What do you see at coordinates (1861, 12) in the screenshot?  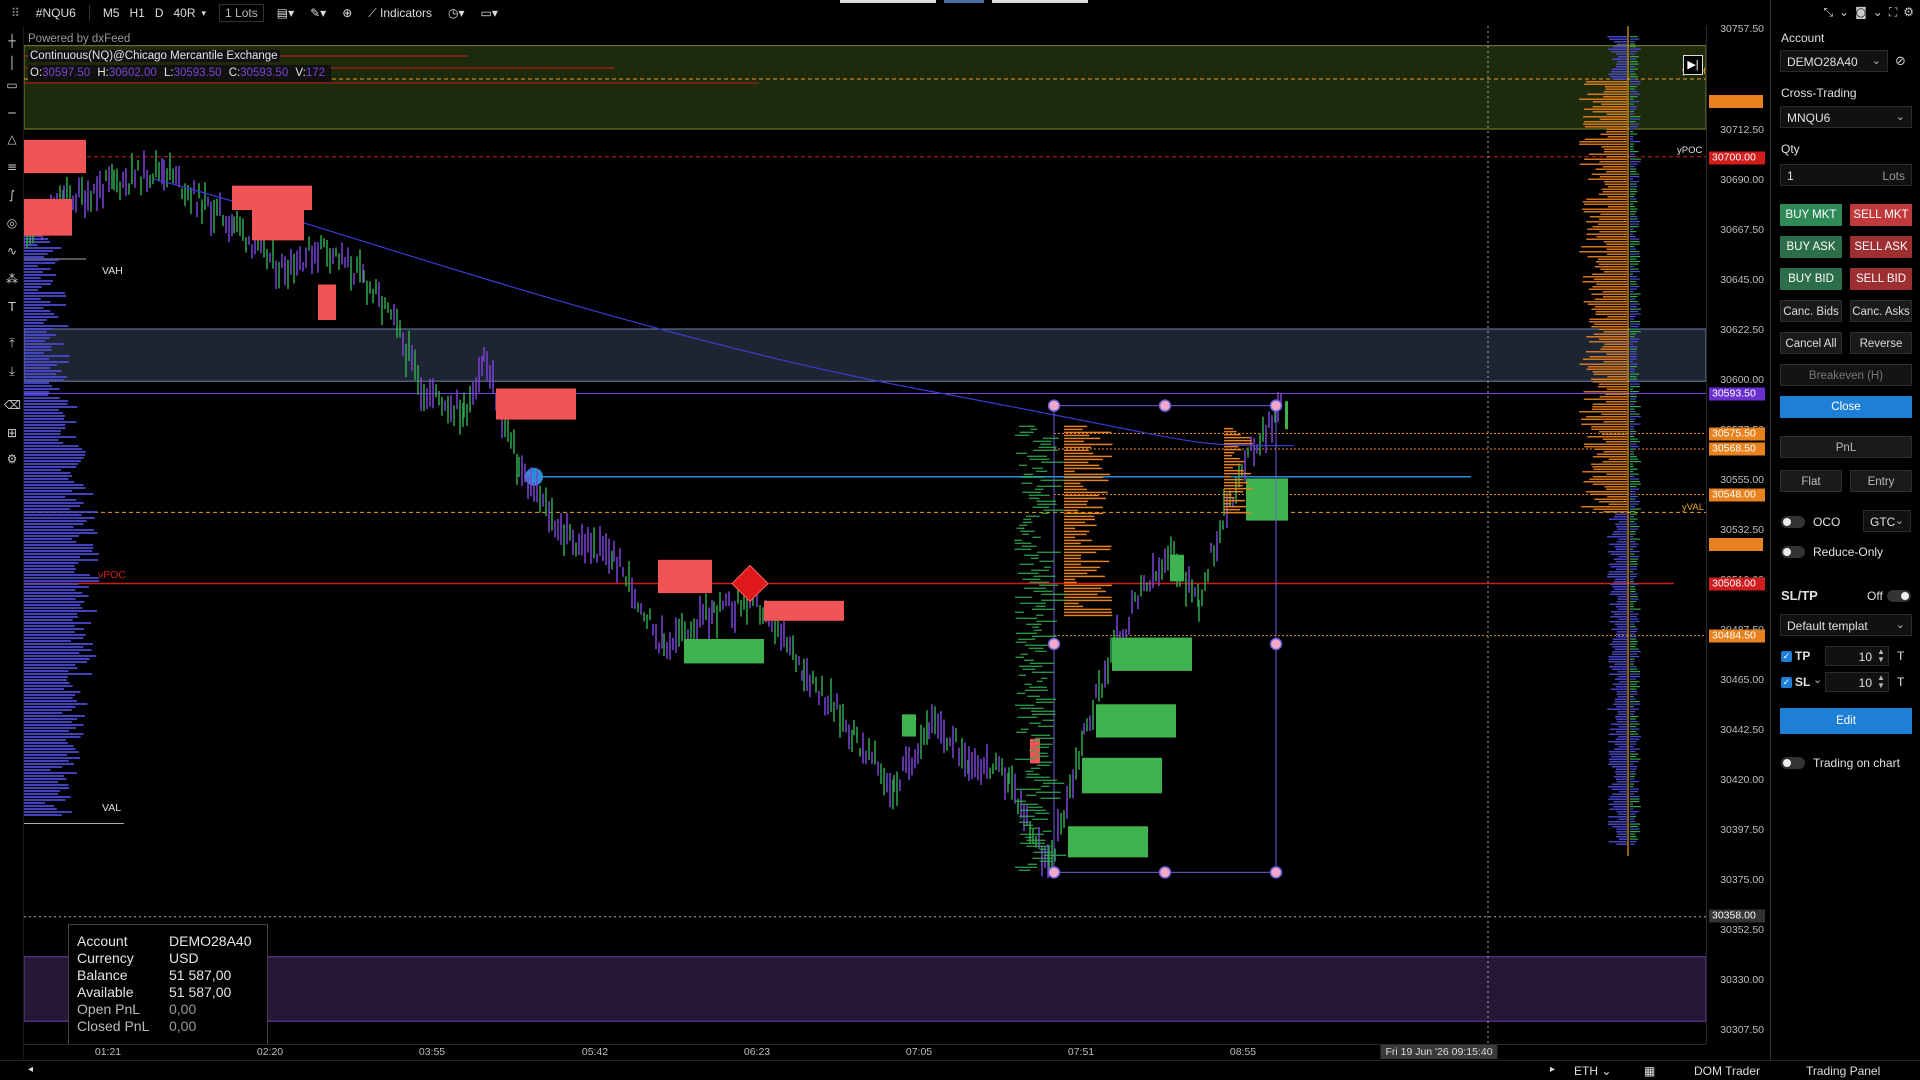 I see `camera-icon: ◙` at bounding box center [1861, 12].